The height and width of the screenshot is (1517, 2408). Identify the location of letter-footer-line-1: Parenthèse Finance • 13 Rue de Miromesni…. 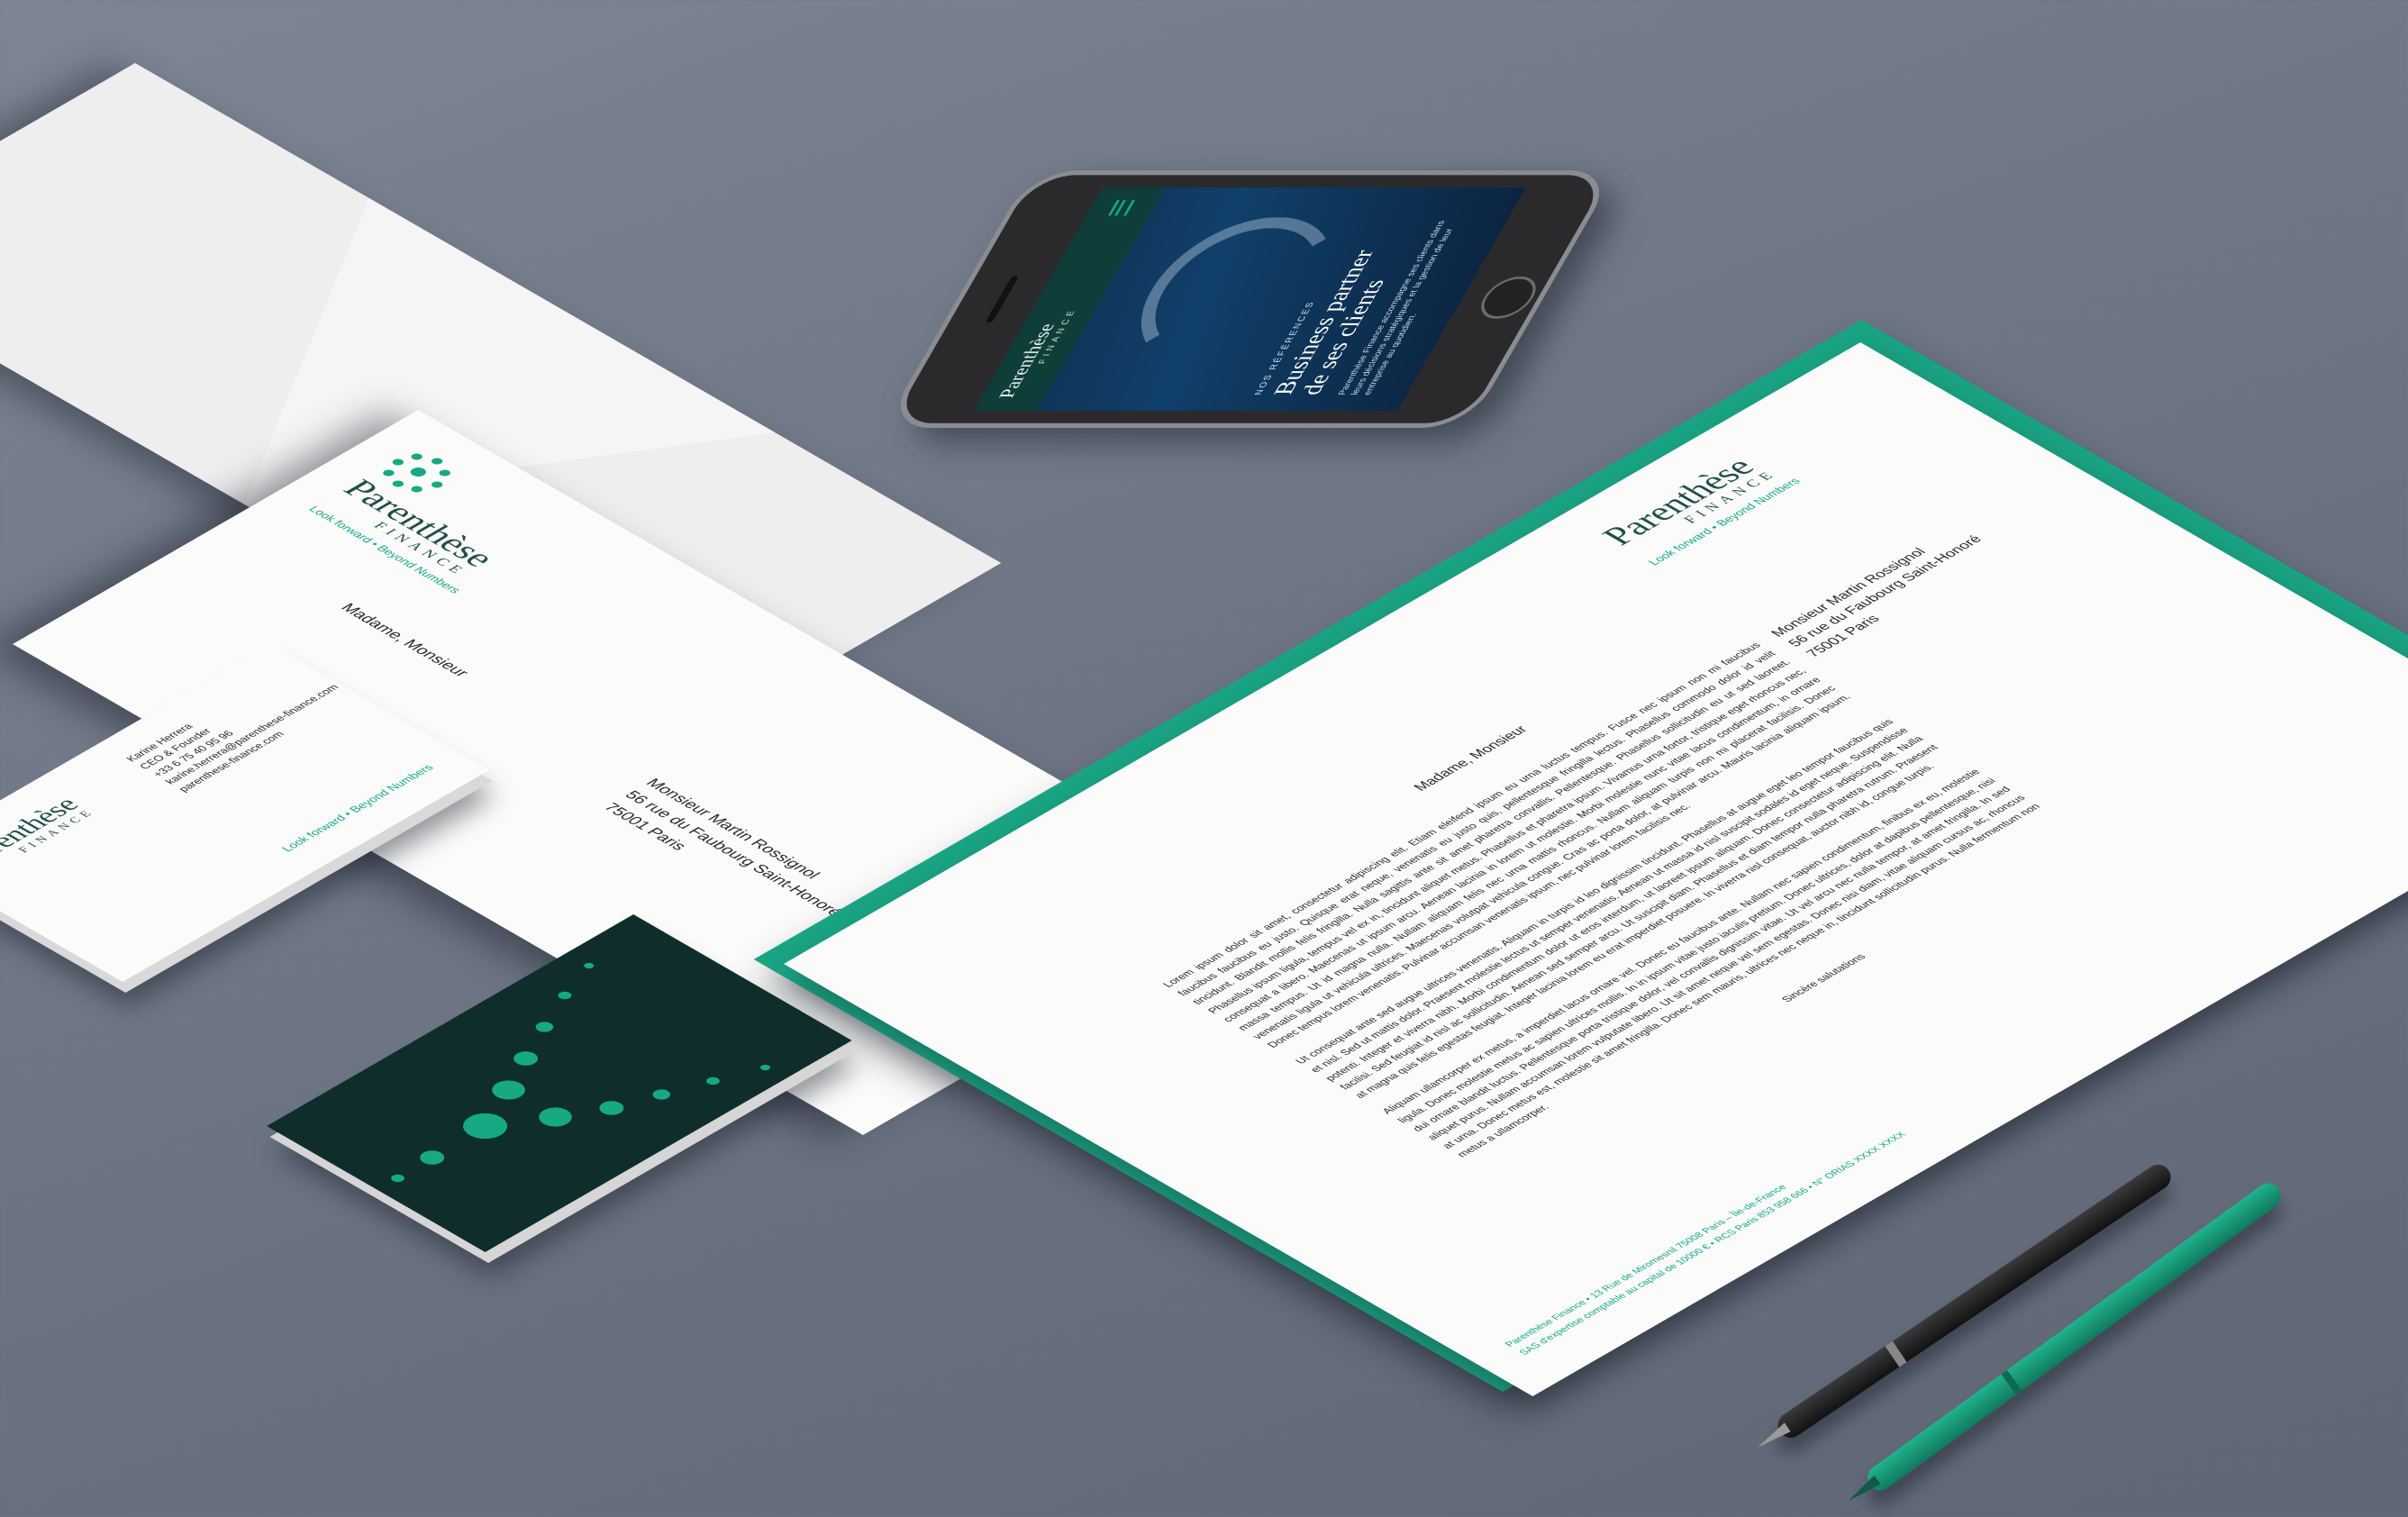
(1646, 1266).